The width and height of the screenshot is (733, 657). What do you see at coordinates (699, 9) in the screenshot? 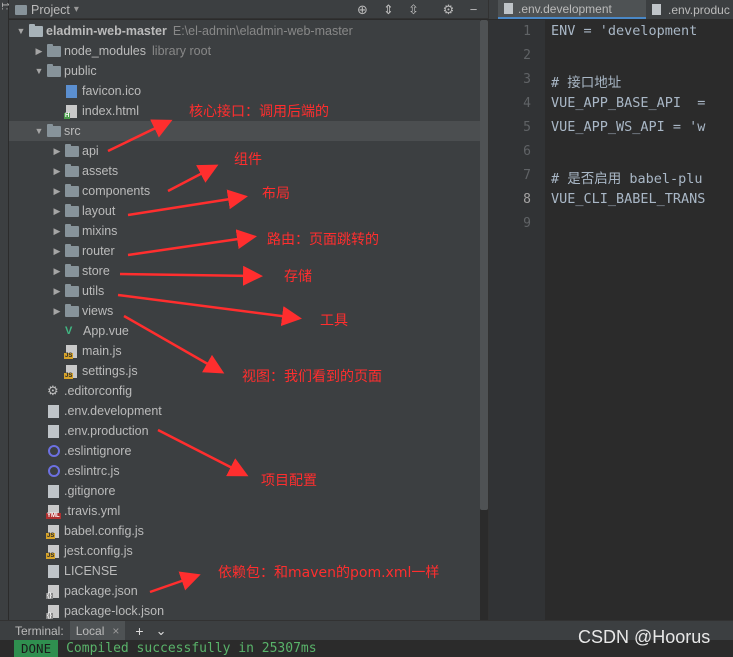
I see `tab-label: .env.produc` at bounding box center [699, 9].